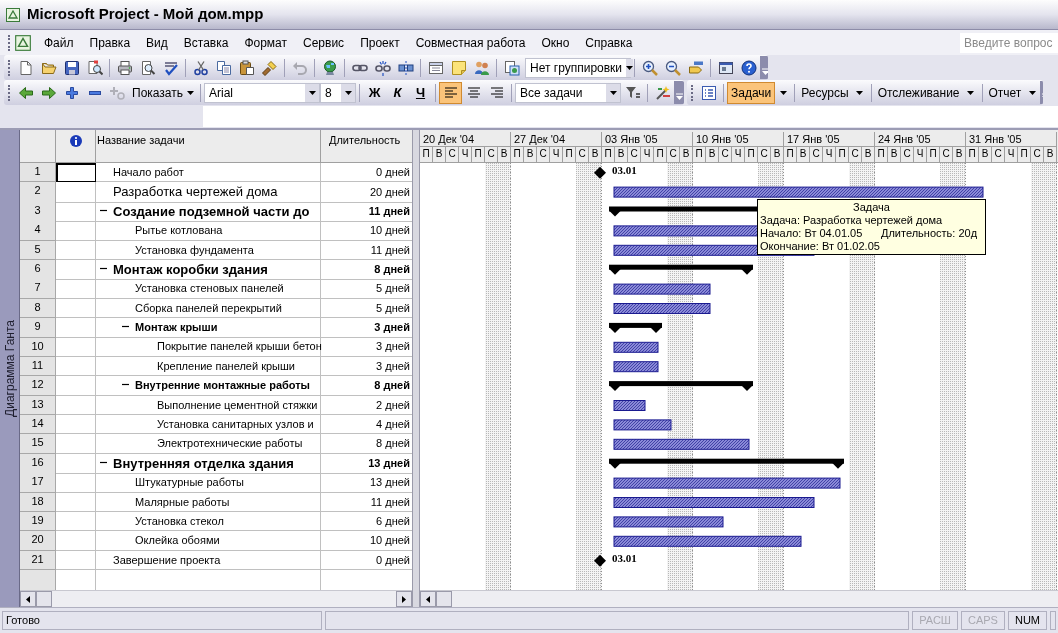  What do you see at coordinates (458, 67) in the screenshot?
I see `note-icon` at bounding box center [458, 67].